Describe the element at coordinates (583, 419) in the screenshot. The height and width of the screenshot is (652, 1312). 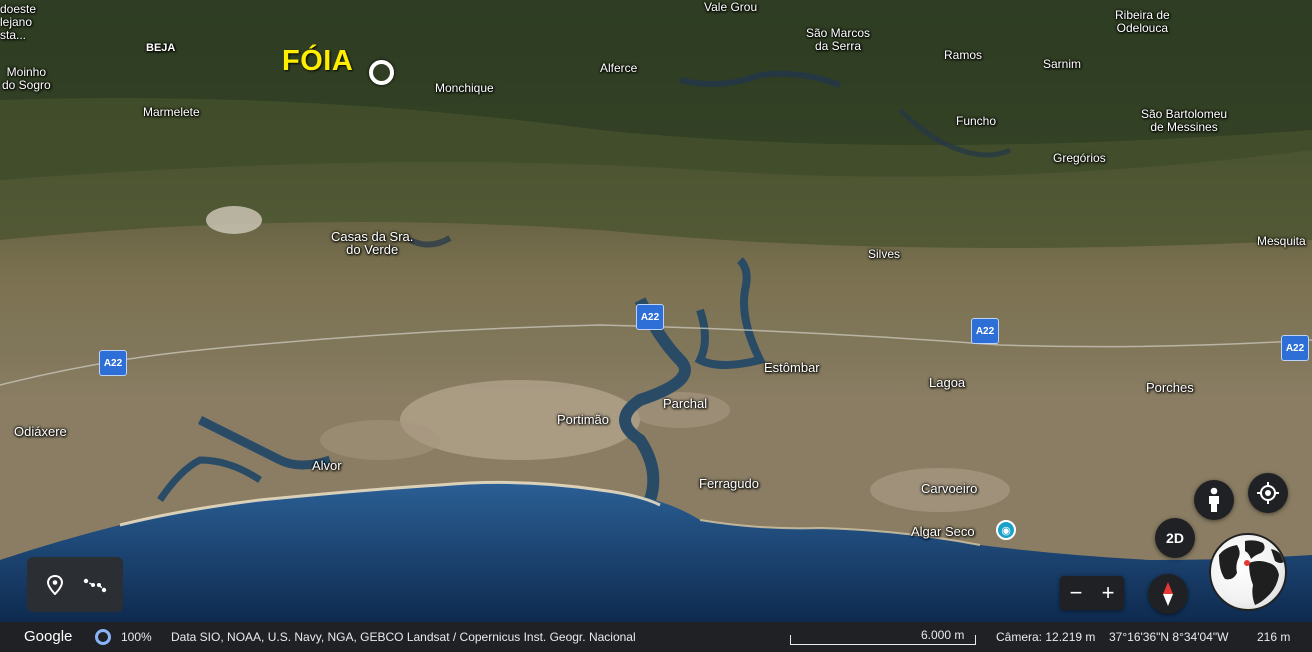
I see `place-label-portimao: Portimão` at that location.